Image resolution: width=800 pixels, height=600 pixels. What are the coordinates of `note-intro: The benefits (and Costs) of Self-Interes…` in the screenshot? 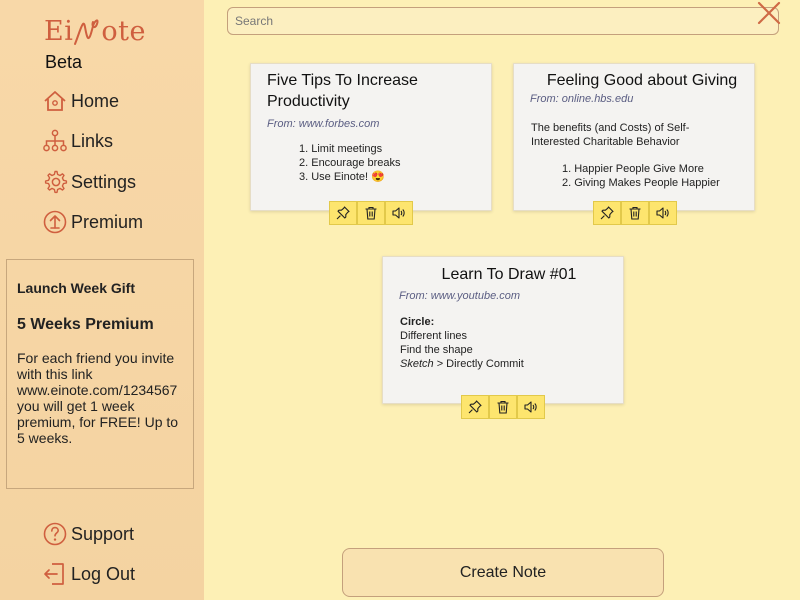 It's located at (610, 135).